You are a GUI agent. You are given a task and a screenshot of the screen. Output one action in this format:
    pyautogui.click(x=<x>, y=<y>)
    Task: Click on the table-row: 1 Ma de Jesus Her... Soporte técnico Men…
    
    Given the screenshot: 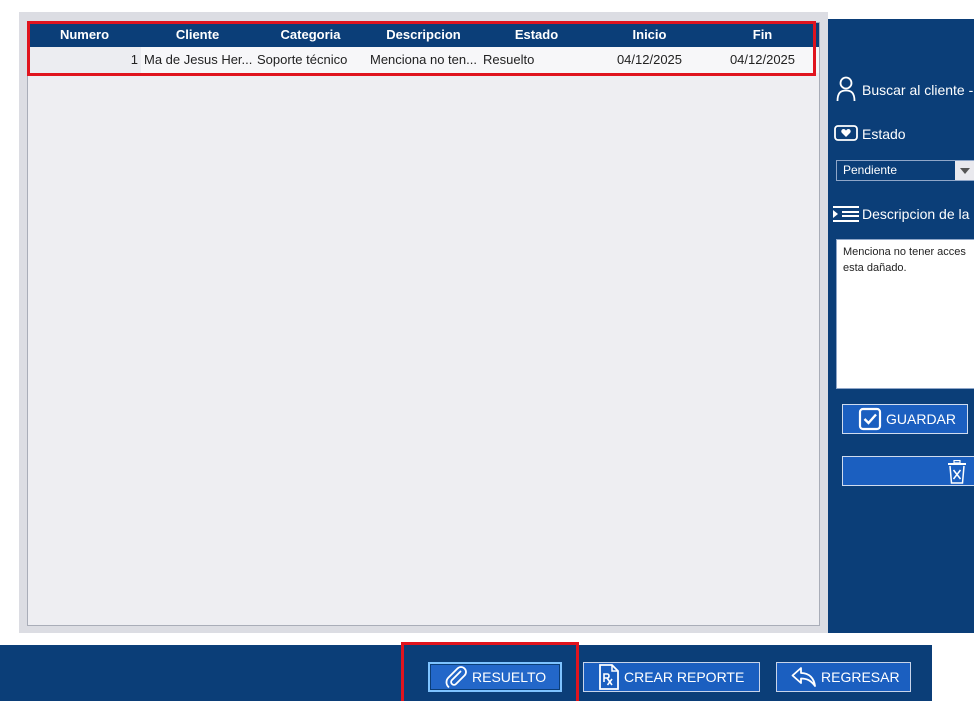 What is the action you would take?
    pyautogui.click(x=423, y=60)
    